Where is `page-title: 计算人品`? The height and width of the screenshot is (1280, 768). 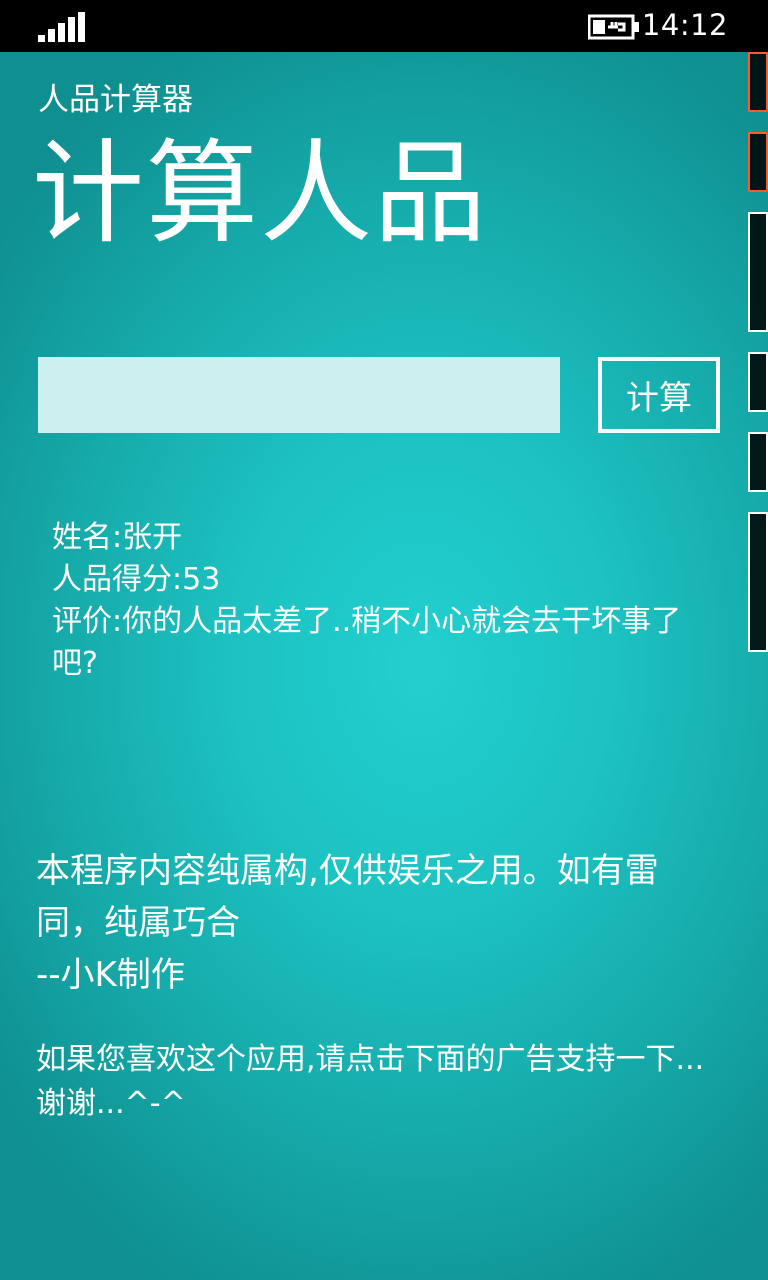
page-title: 计算人品 is located at coordinates (260, 194).